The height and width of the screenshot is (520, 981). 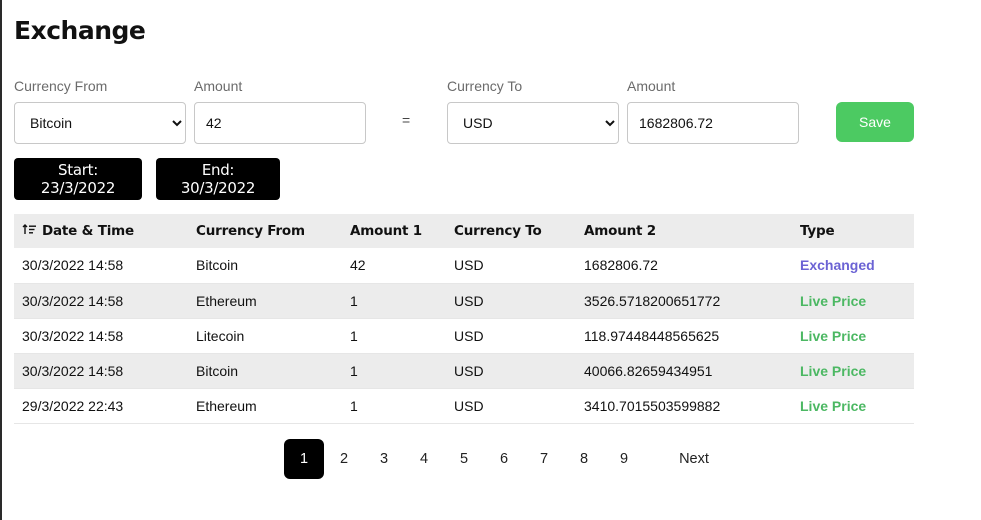 What do you see at coordinates (684, 336) in the screenshot?
I see `cell-amount-2: 118.97448448565625` at bounding box center [684, 336].